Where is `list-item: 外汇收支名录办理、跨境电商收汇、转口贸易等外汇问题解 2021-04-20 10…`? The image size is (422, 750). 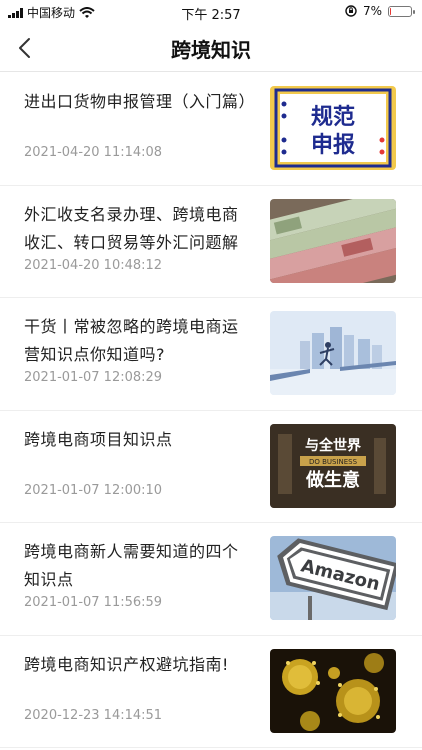
list-item: 外汇收支名录办理、跨境电商收汇、转口贸易等外汇问题解 2021-04-20 10… is located at coordinates (211, 242).